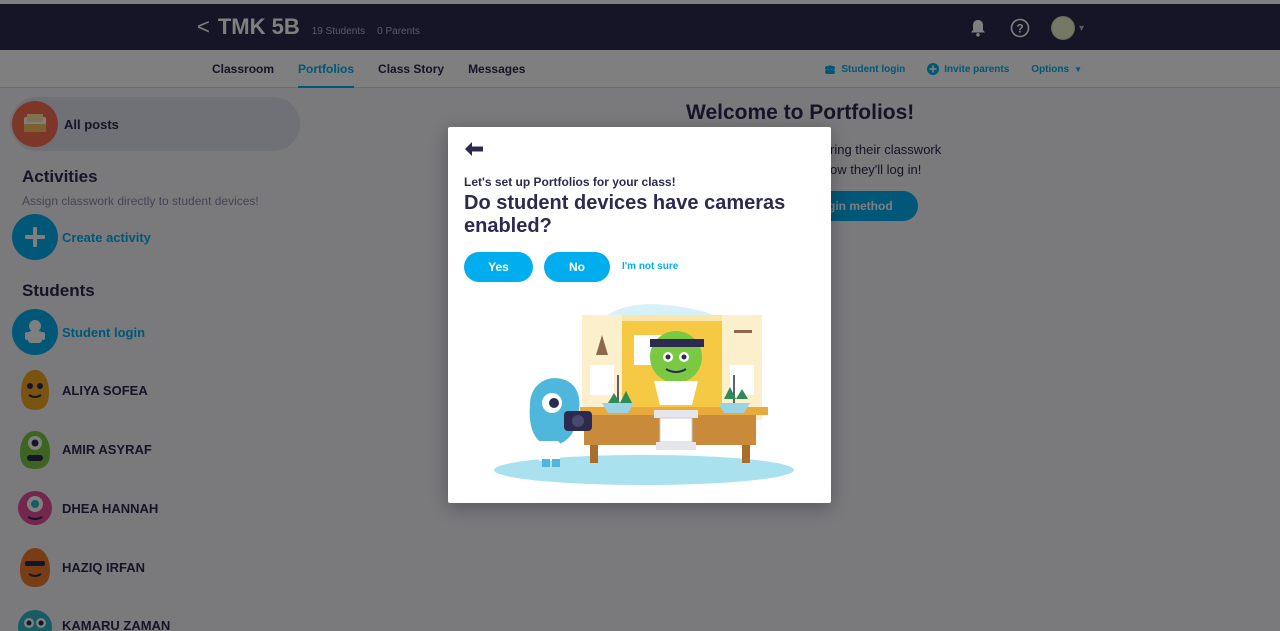 The height and width of the screenshot is (631, 1280). What do you see at coordinates (625, 214) in the screenshot?
I see `modal-question: Do student devices have cameras enabled?` at bounding box center [625, 214].